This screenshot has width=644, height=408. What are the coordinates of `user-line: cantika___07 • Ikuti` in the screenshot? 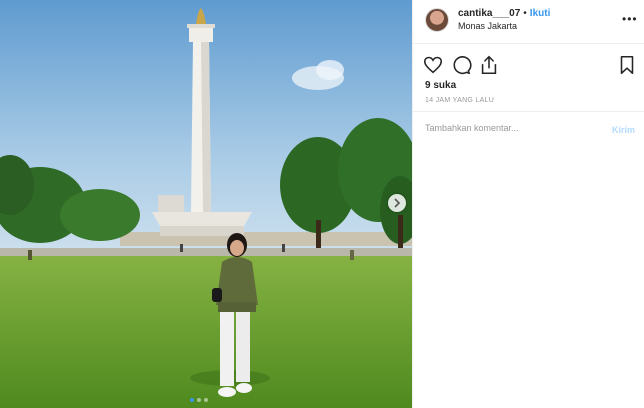 It's located at (504, 13).